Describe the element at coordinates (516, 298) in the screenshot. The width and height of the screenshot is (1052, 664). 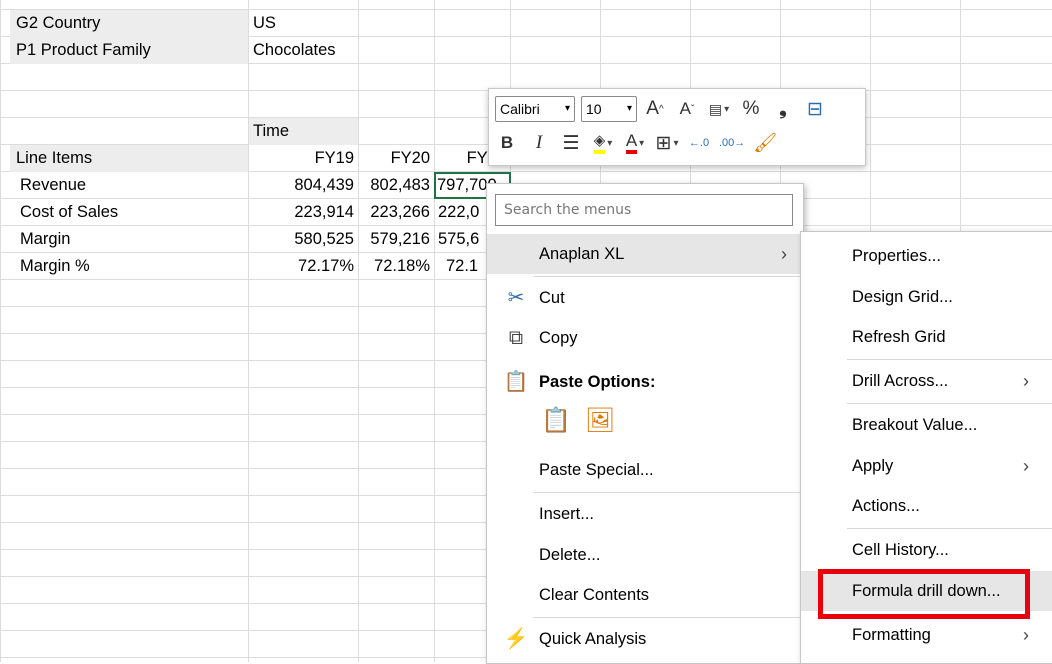
I see `scissors-icon: ✂` at that location.